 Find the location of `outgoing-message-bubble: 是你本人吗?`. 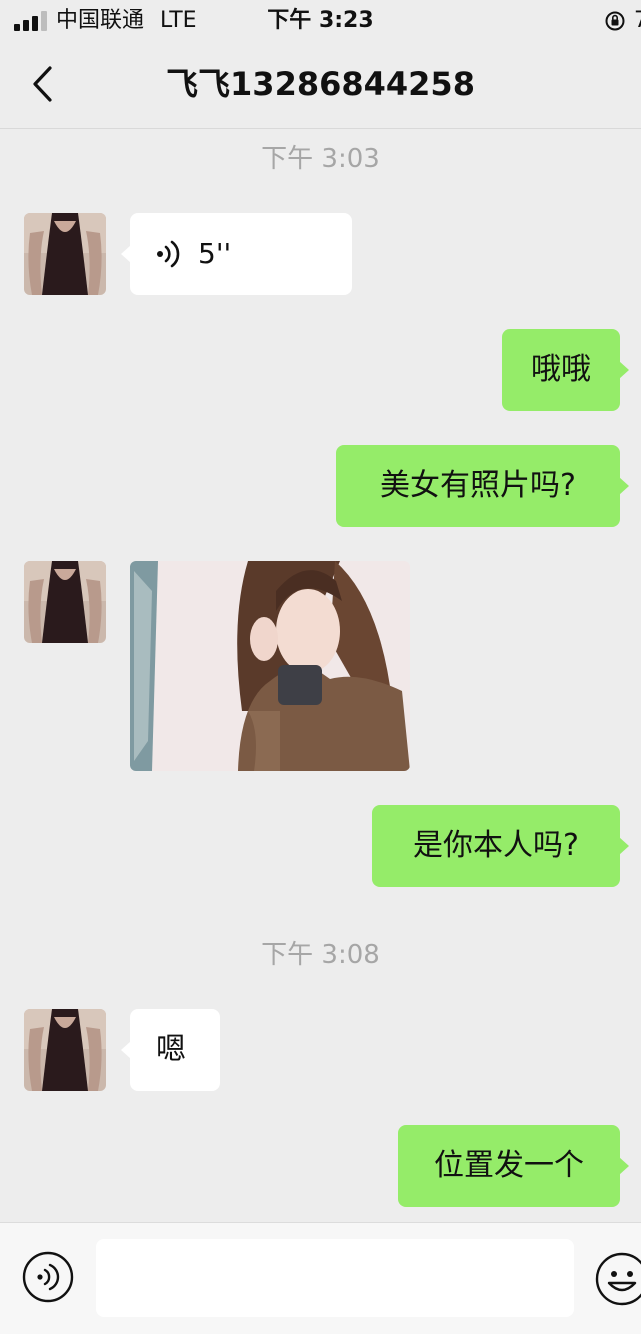

outgoing-message-bubble: 是你本人吗? is located at coordinates (500, 846).